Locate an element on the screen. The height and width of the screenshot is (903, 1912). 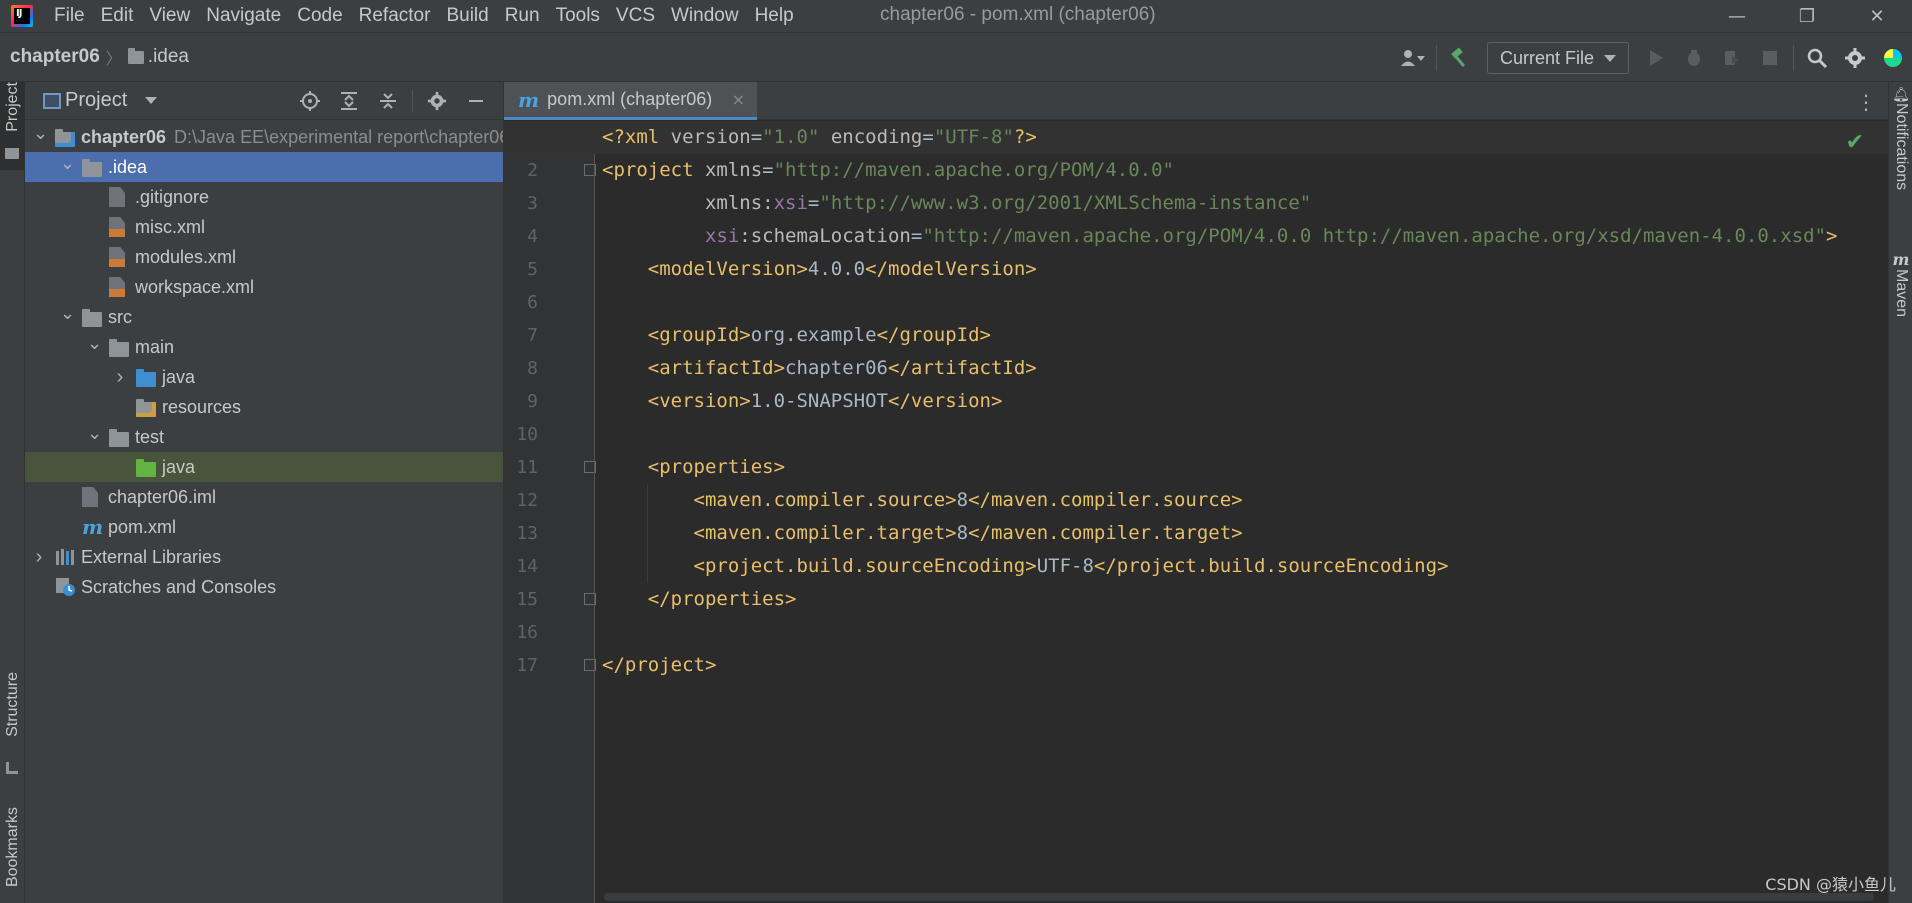
tree-item: Scratches and Consoles is located at coordinates (264, 587).